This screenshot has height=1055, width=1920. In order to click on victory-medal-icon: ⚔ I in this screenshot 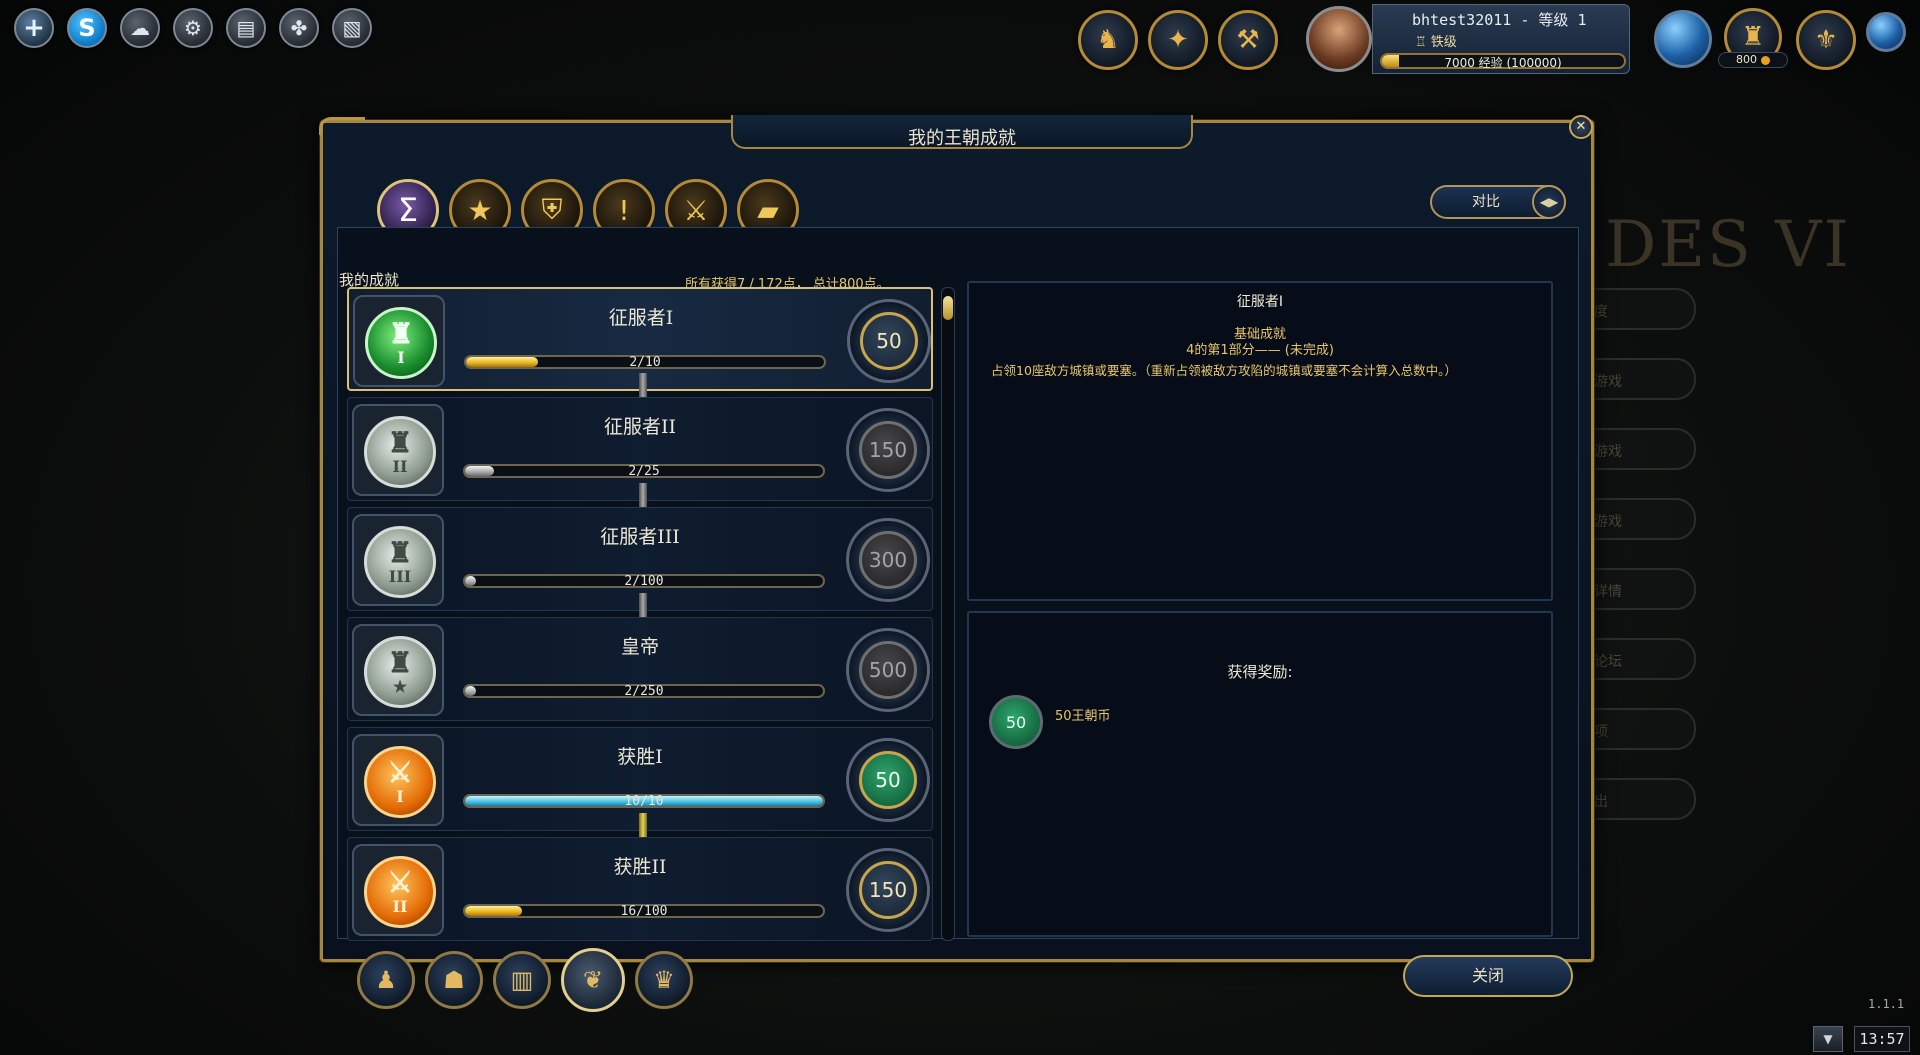, I will do `click(400, 782)`.